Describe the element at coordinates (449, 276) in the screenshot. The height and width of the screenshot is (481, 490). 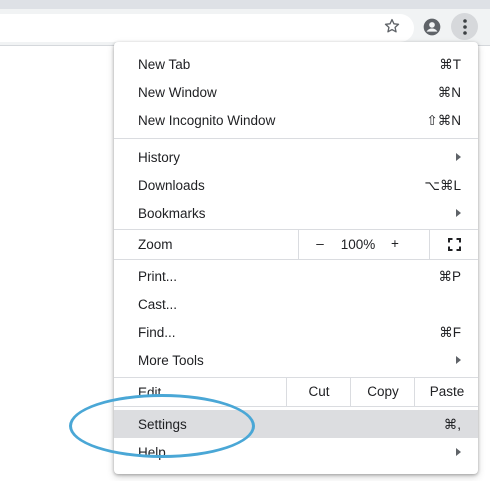
I see `menu-item-shortcut: ⌘P` at that location.